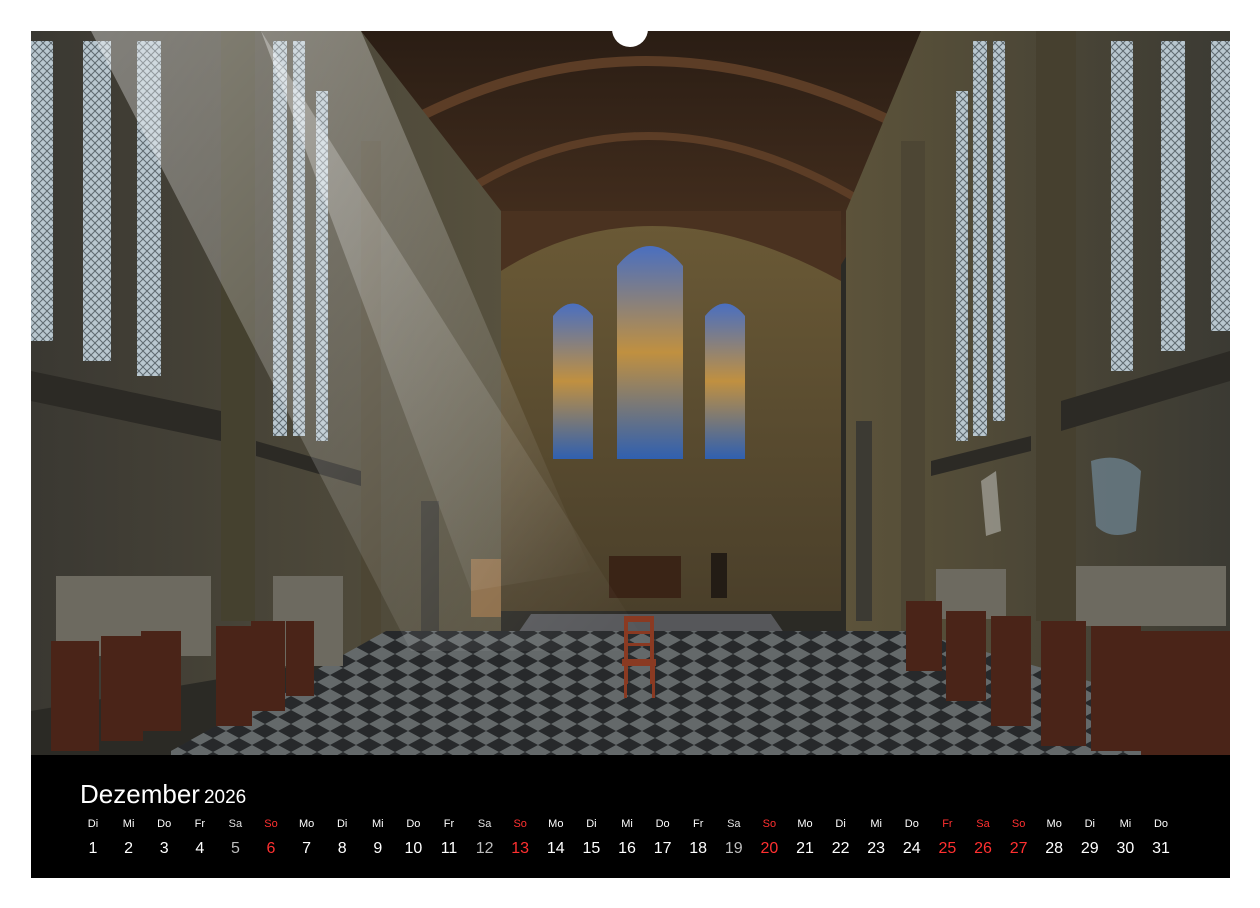 The image size is (1260, 908). Describe the element at coordinates (1089, 848) in the screenshot. I see `day-number: 29` at that location.